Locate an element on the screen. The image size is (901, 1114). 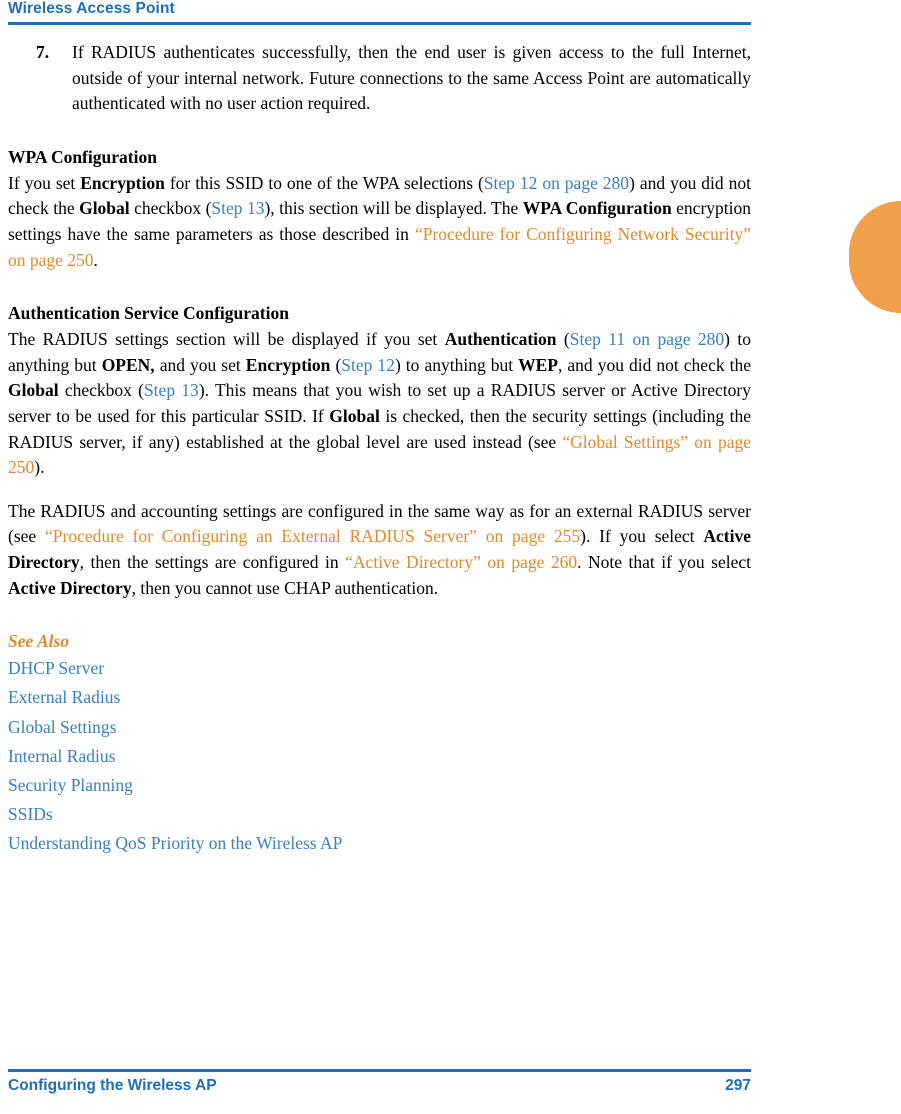
see-also-link: External Radius is located at coordinates (64, 697).